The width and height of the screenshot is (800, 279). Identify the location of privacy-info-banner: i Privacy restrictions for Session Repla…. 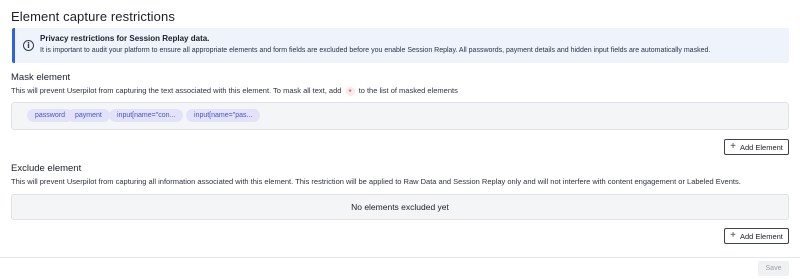
(400, 45).